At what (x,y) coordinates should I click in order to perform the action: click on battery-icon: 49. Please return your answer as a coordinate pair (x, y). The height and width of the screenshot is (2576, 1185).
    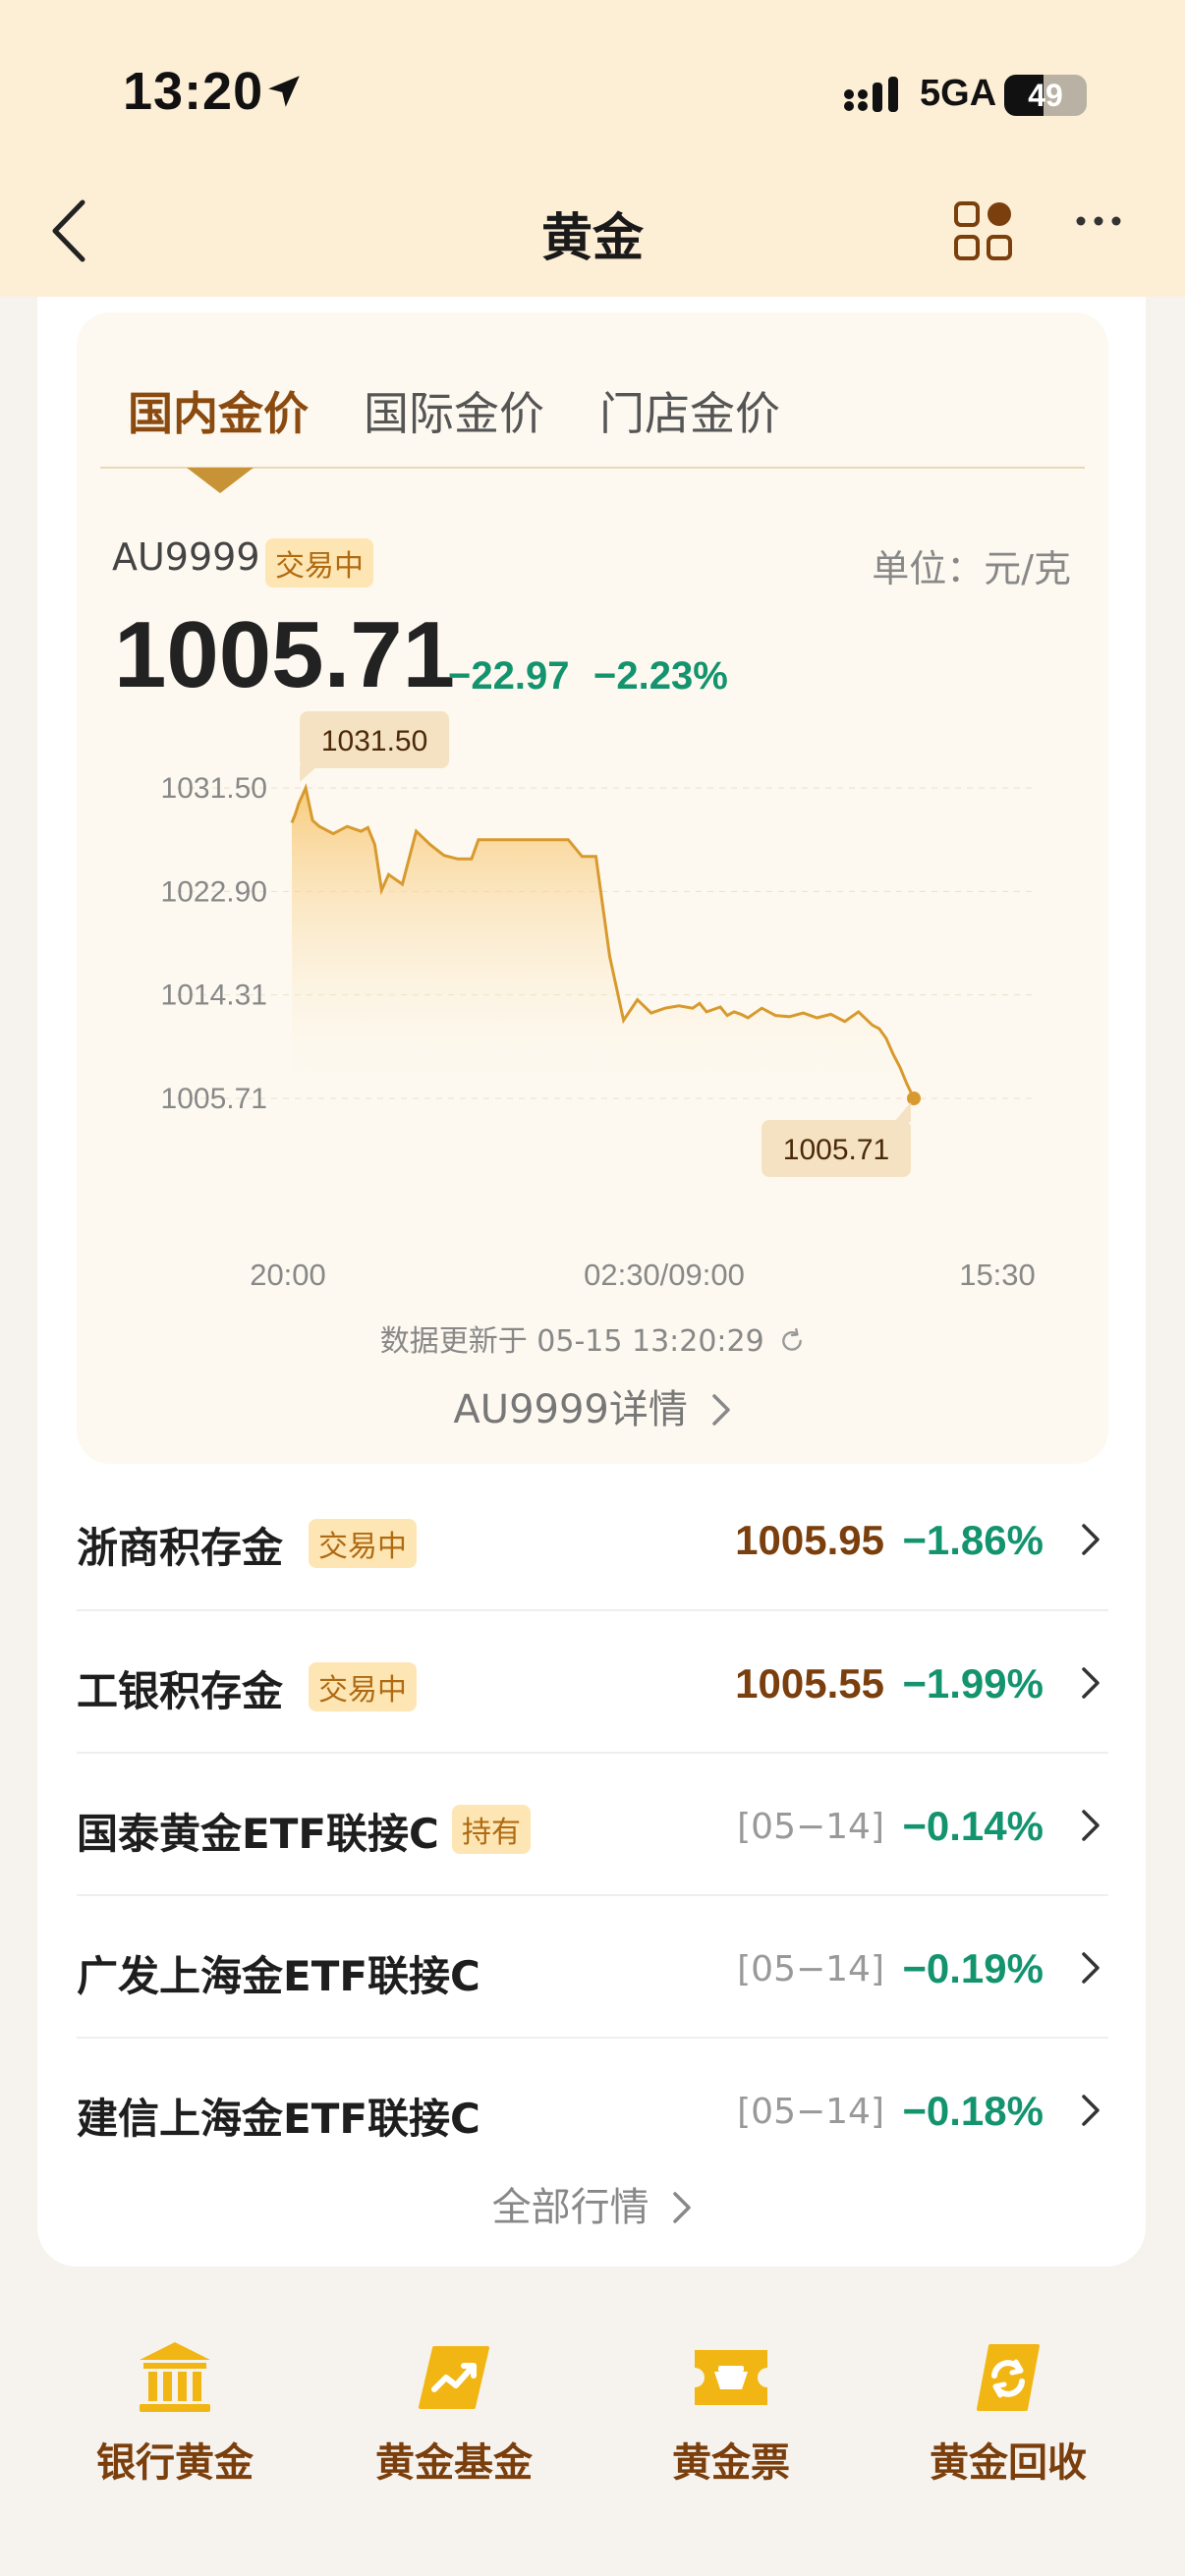
    Looking at the image, I should click on (1045, 95).